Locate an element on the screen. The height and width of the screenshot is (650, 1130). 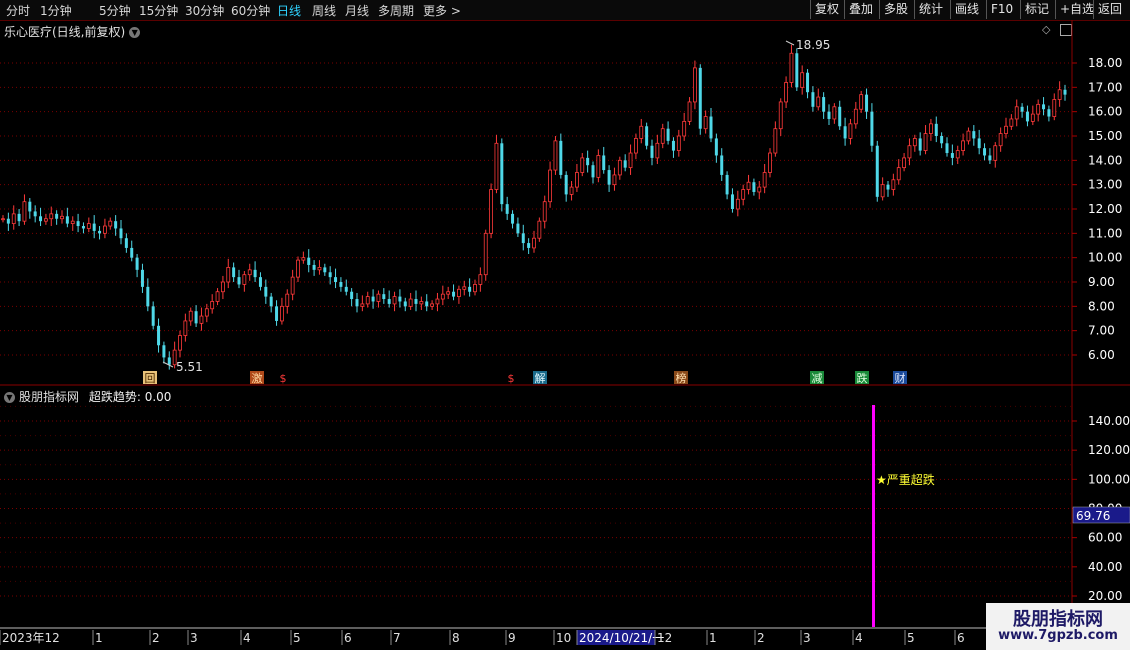
indicator-tick-label: 100.00 is located at coordinates (1109, 479).